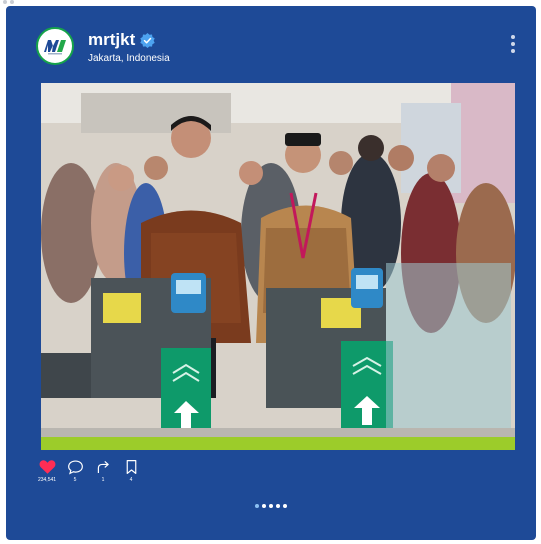  Describe the element at coordinates (129, 58) in the screenshot. I see `post-location: Jakarta, Indonesia` at that location.